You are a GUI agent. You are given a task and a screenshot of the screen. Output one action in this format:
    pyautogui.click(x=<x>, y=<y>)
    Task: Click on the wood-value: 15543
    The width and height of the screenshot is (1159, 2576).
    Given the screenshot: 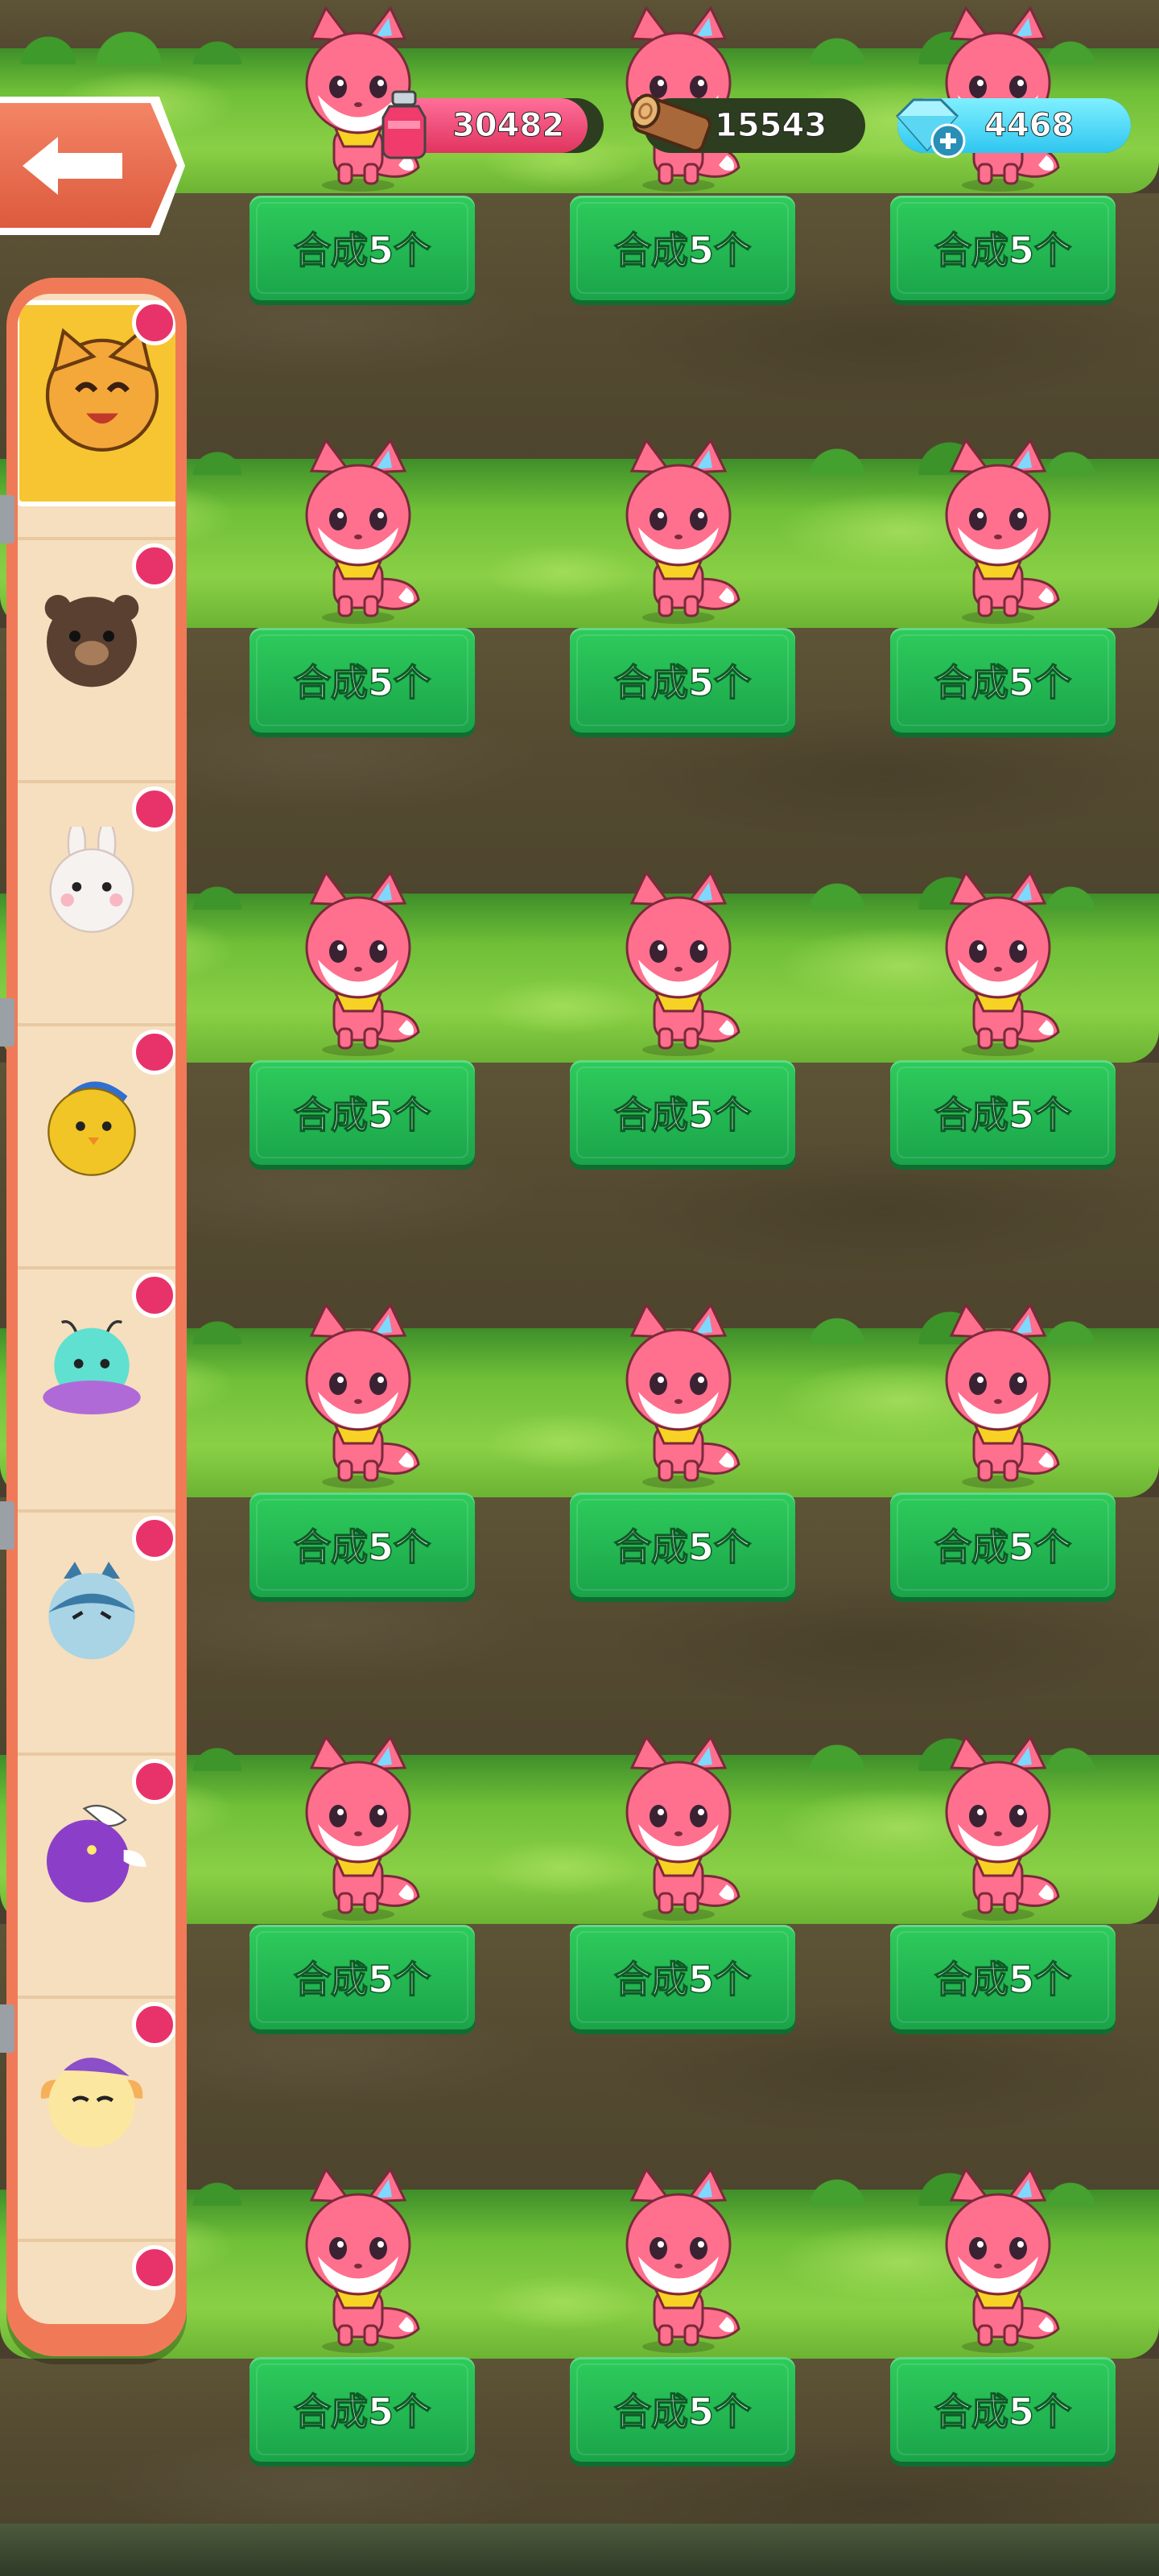 What is the action you would take?
    pyautogui.click(x=770, y=126)
    